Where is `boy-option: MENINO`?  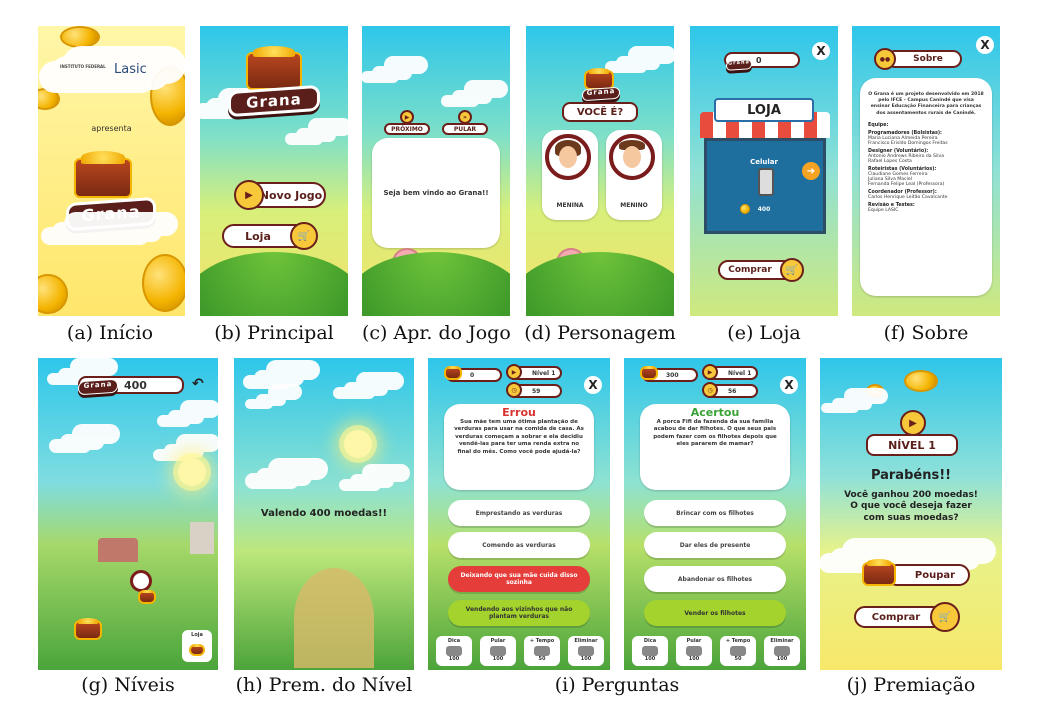 boy-option: MENINO is located at coordinates (634, 175).